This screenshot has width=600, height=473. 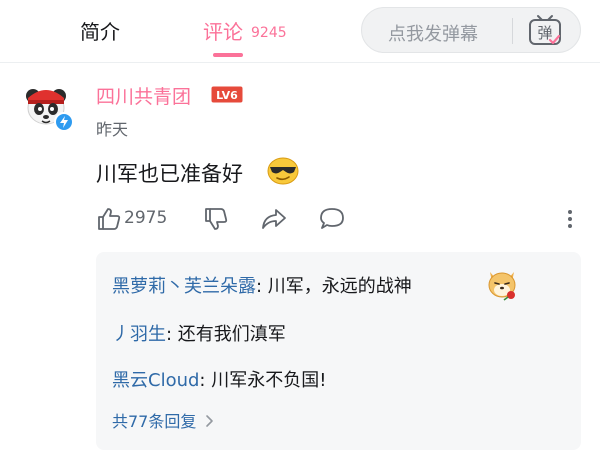 I want to click on view-more-replies-link: 共77条回复, so click(x=163, y=420).